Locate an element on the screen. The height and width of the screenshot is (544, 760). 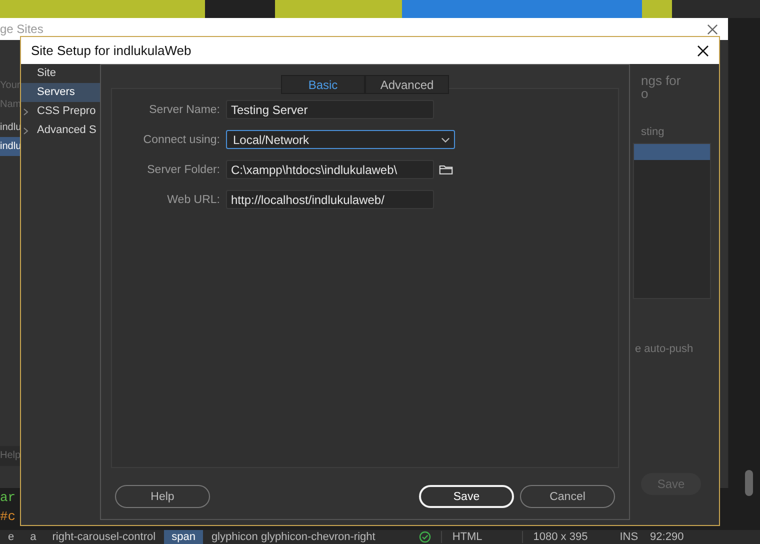
window-title: ge Sites is located at coordinates (22, 29).